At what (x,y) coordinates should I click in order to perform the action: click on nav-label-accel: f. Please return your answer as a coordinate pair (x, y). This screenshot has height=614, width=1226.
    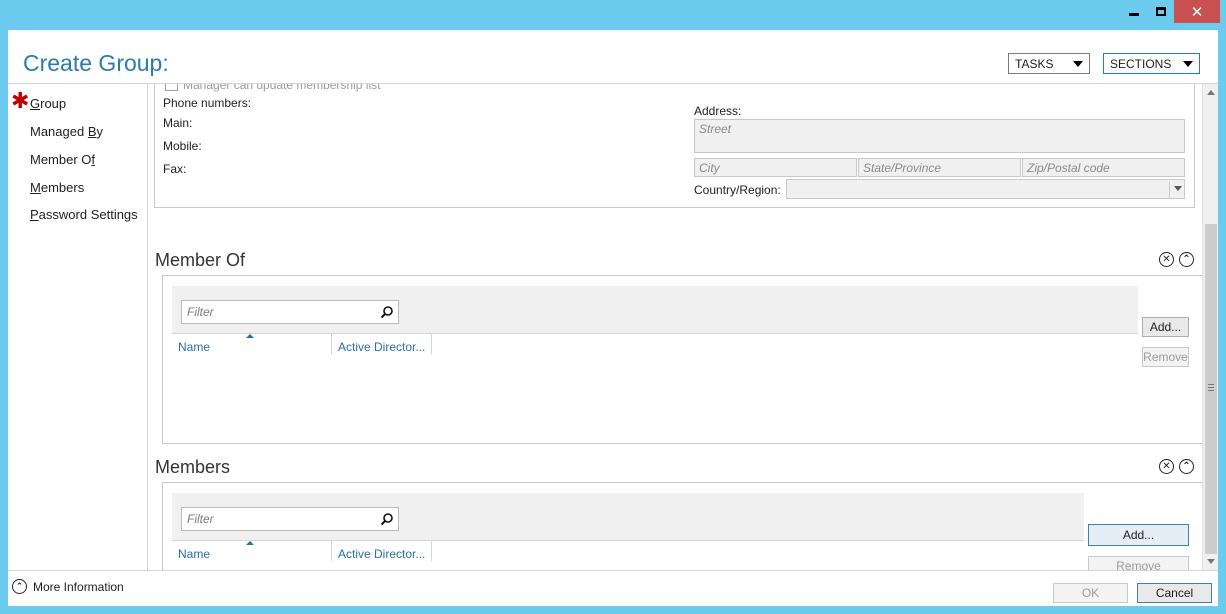
    Looking at the image, I should click on (93, 159).